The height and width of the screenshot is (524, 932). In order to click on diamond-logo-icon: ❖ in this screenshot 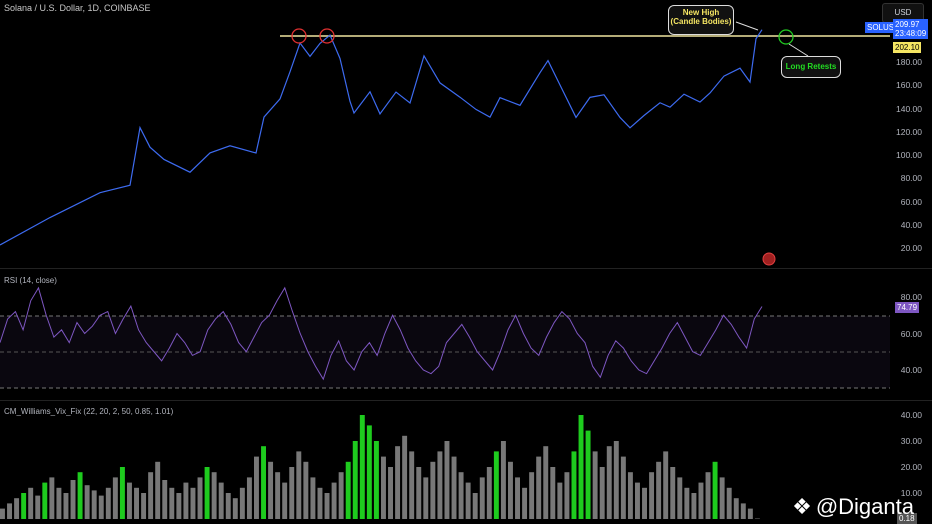, I will do `click(802, 506)`.